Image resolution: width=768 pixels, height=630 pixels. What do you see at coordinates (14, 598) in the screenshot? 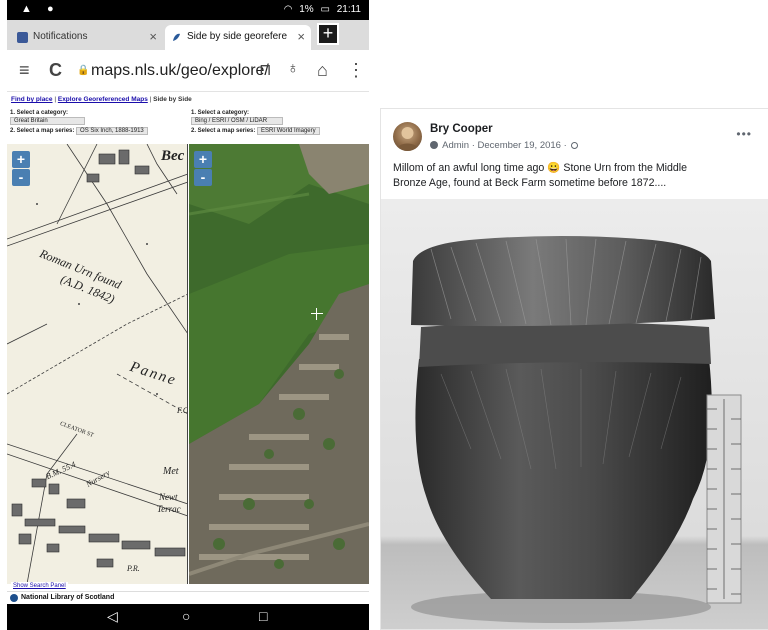
I see `nls-logo-icon` at bounding box center [14, 598].